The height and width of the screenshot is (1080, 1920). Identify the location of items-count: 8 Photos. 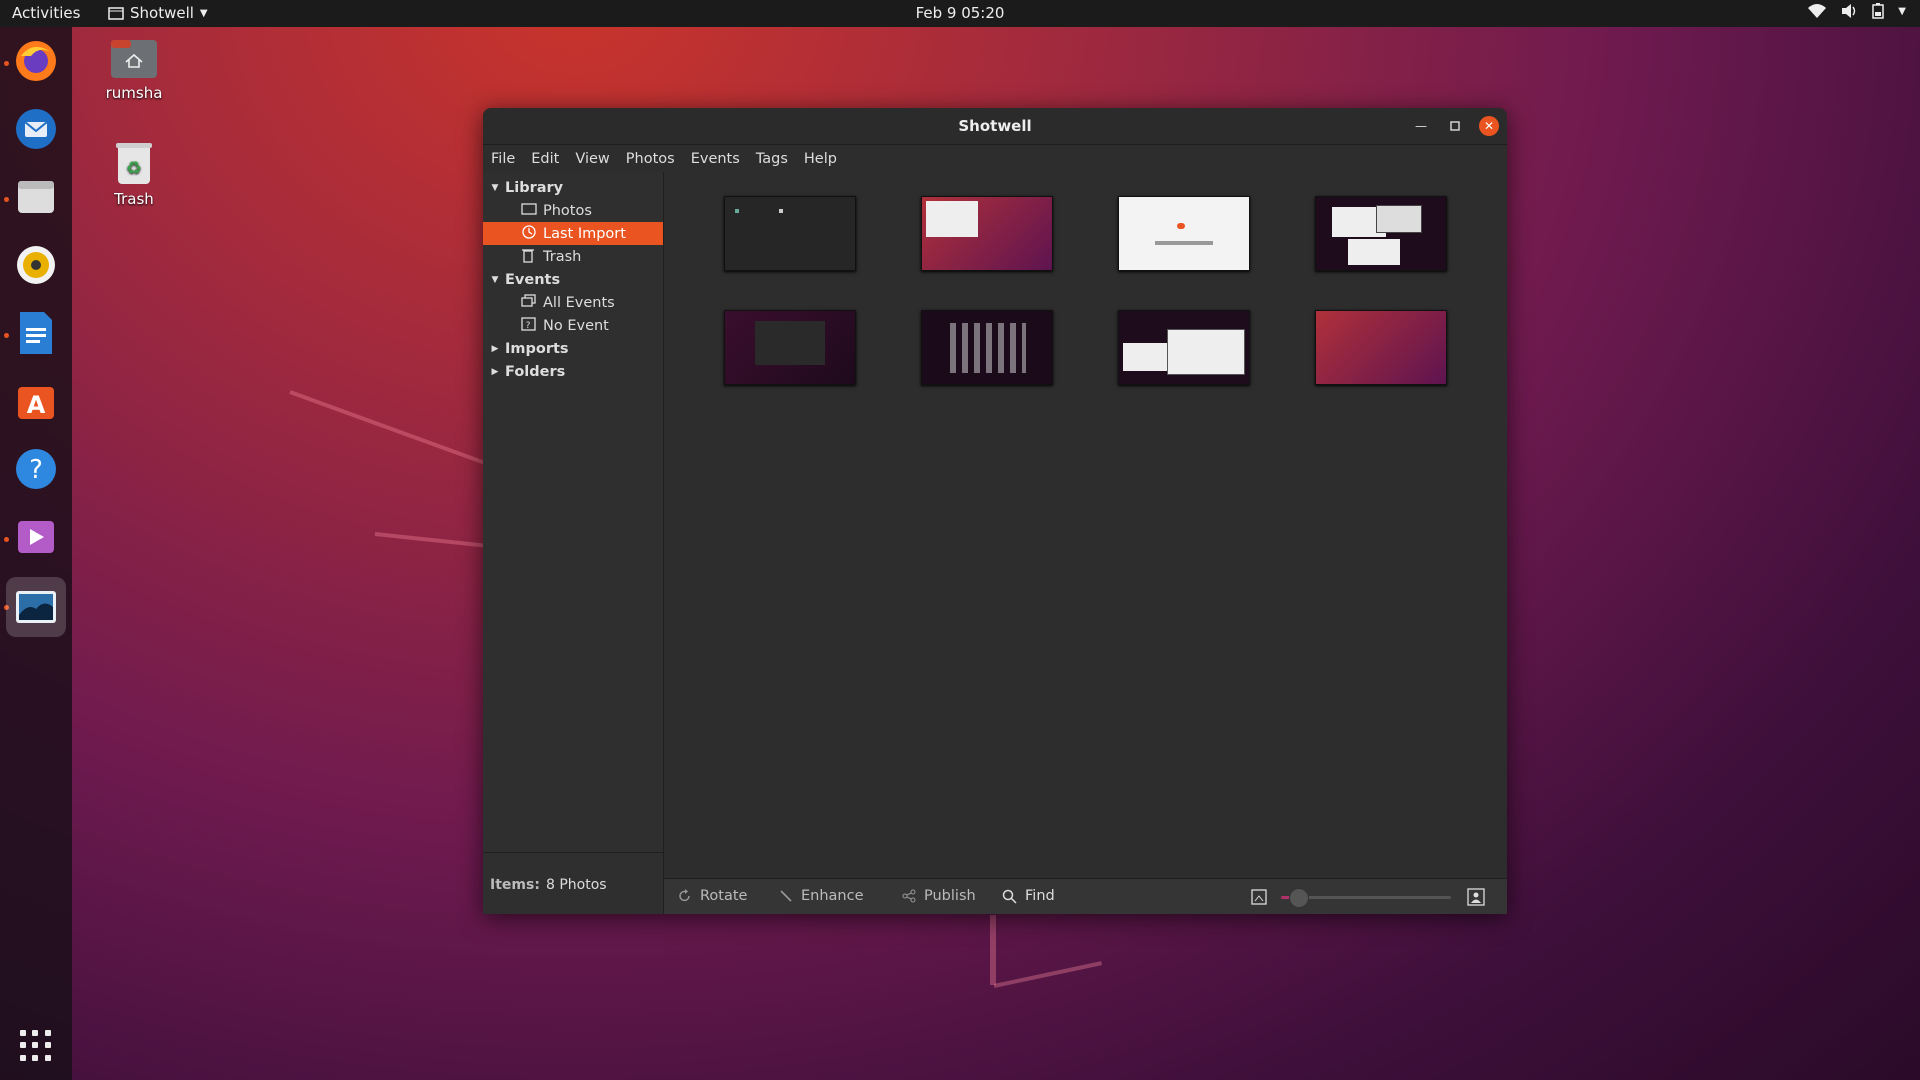
(576, 885).